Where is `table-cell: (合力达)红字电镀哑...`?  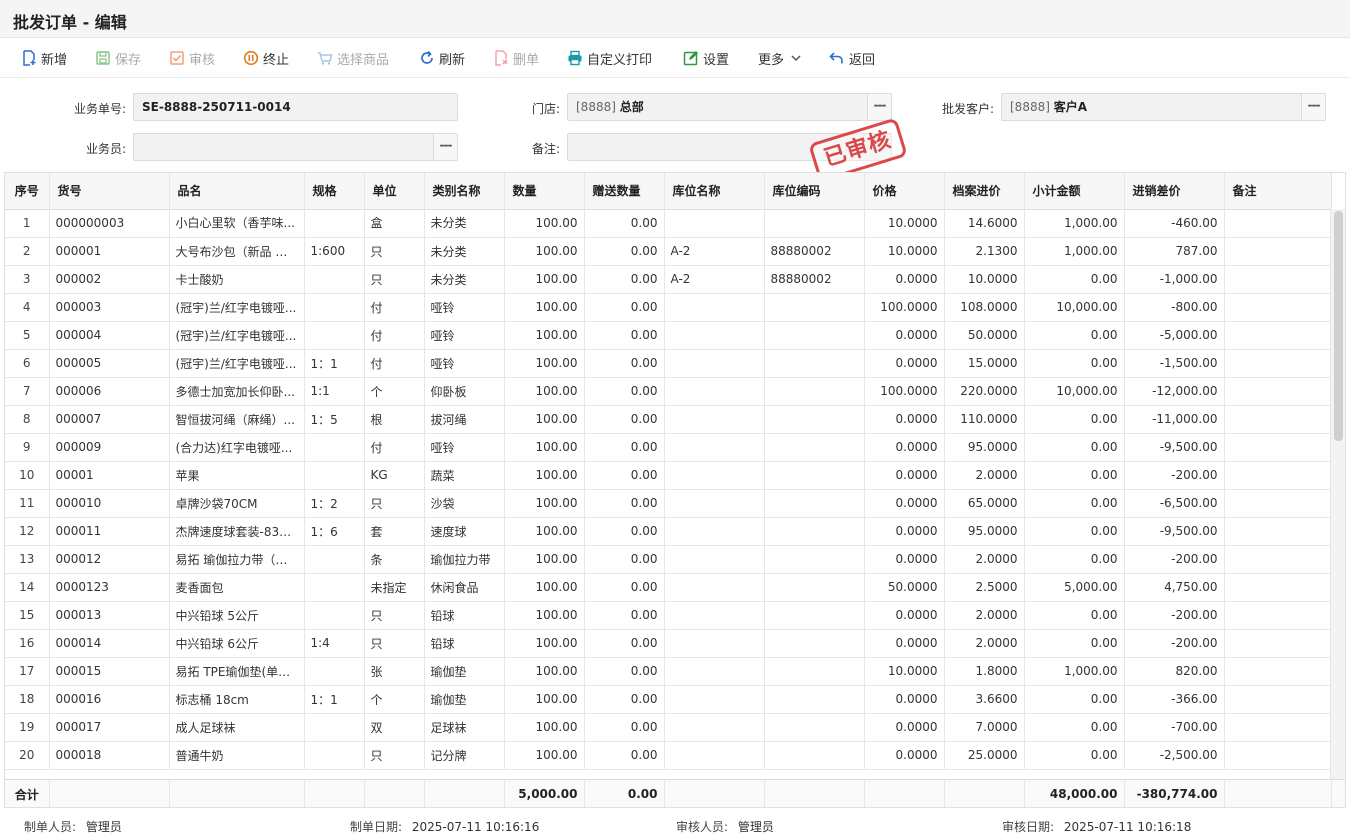
table-cell: (合力达)红字电镀哑... is located at coordinates (237, 447).